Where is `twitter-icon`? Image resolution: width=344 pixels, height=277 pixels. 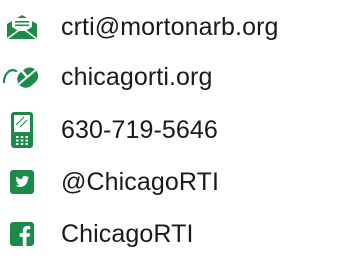
twitter-icon is located at coordinates (22, 182).